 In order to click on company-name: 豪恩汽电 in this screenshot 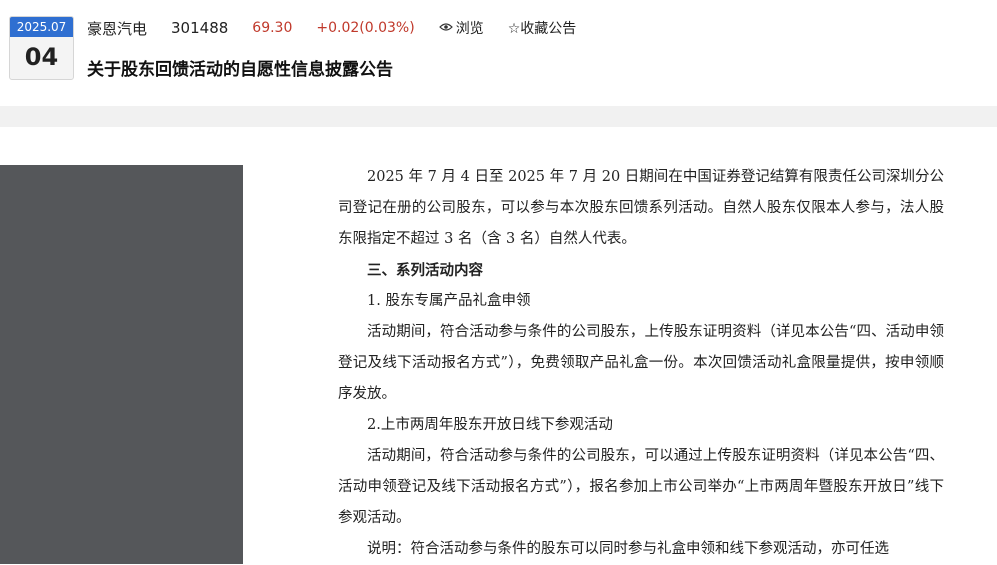, I will do `click(117, 28)`.